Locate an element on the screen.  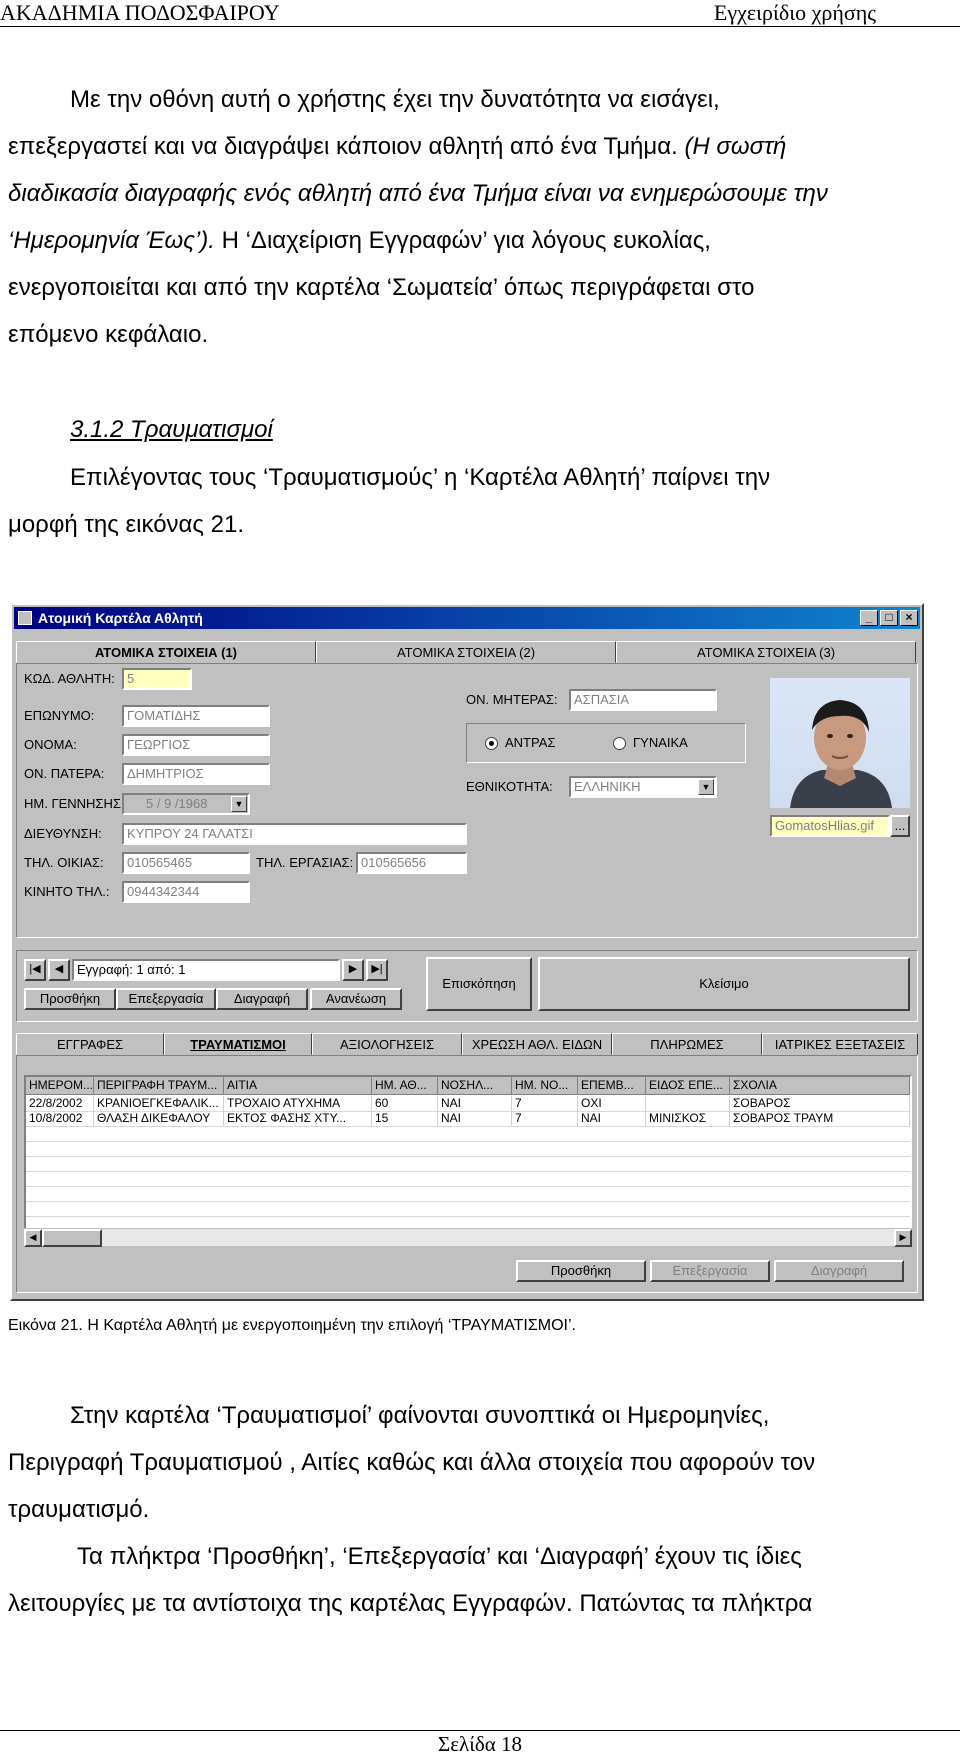
work-phone-label: ΤΗΛ. ΕΡΓΑΣΙΑΣ: is located at coordinates (305, 862).